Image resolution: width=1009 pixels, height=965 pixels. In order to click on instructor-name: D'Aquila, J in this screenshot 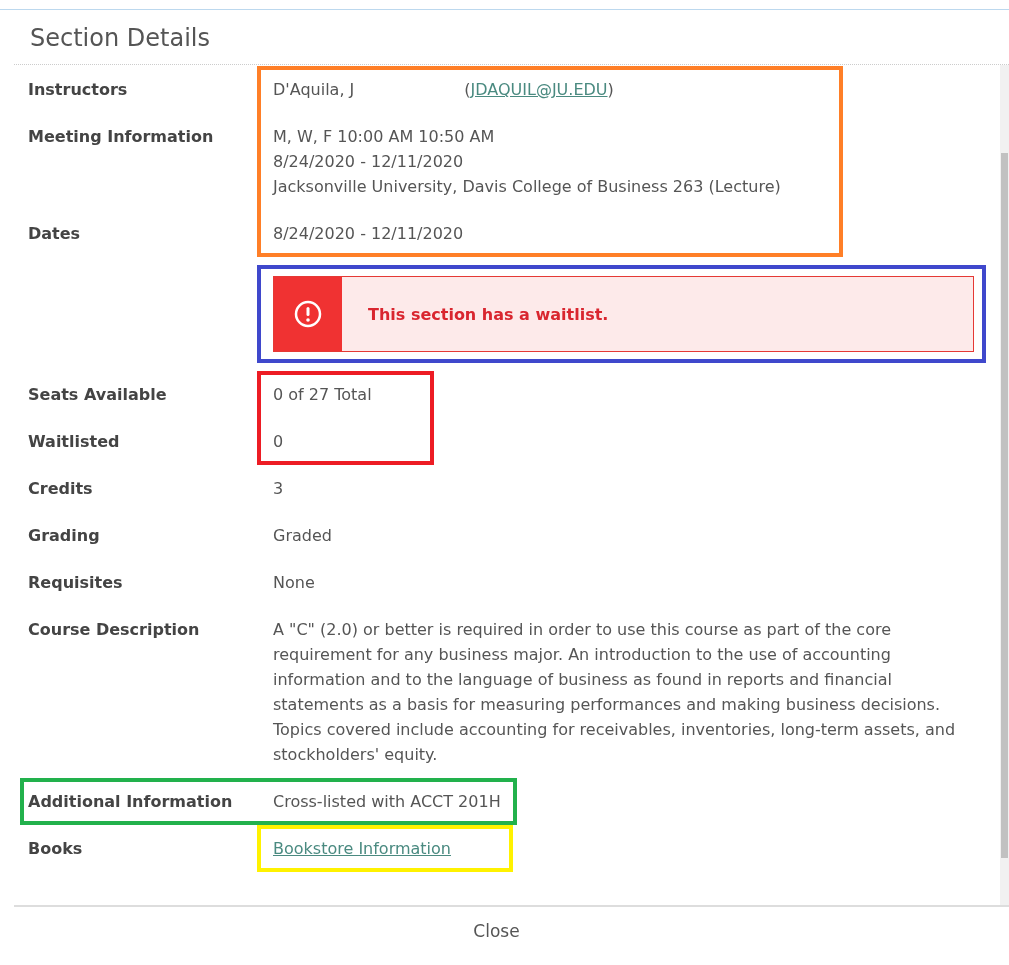, I will do `click(314, 89)`.